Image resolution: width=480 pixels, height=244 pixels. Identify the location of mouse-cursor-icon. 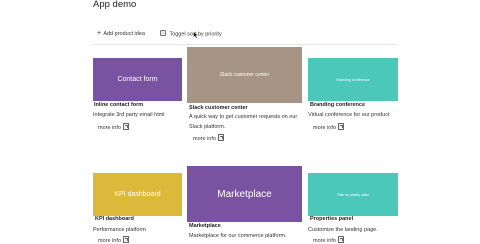
(196, 35).